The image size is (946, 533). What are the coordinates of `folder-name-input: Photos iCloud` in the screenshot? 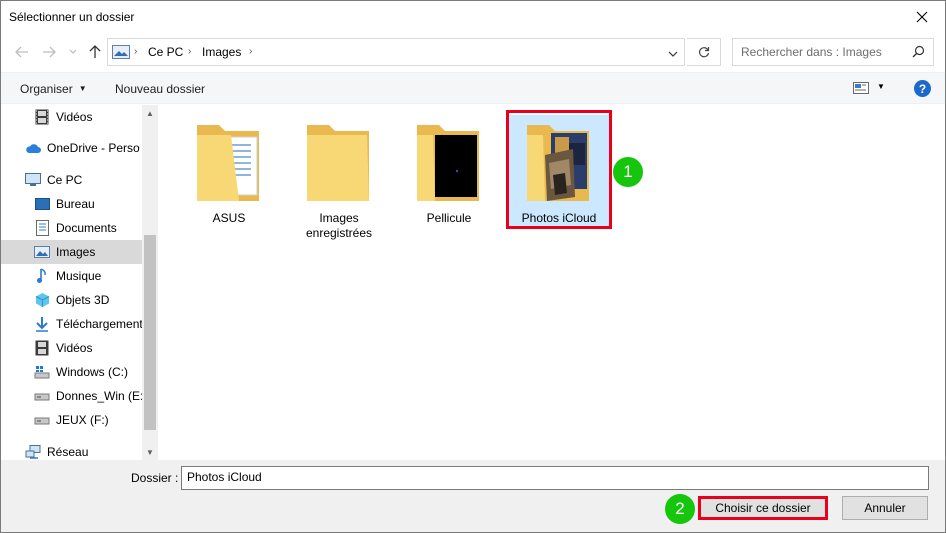 It's located at (555, 478).